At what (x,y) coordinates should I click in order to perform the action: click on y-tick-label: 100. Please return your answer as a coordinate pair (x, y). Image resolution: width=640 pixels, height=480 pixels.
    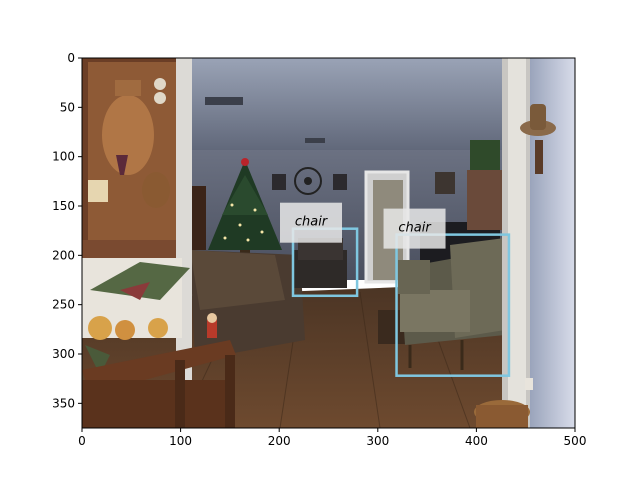
    Looking at the image, I should click on (63, 157).